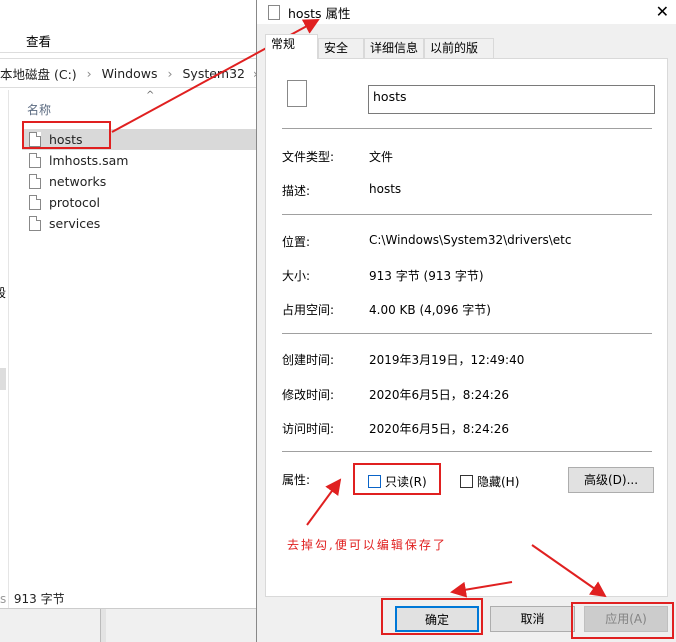 The height and width of the screenshot is (642, 676). Describe the element at coordinates (291, 46) in the screenshot. I see `tab-general: 常规` at that location.